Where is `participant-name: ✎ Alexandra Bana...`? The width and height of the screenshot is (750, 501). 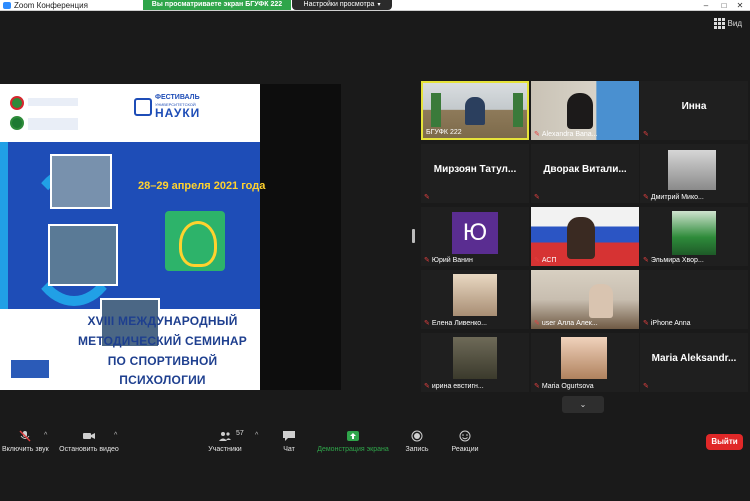 participant-name: ✎ Alexandra Bana... is located at coordinates (566, 134).